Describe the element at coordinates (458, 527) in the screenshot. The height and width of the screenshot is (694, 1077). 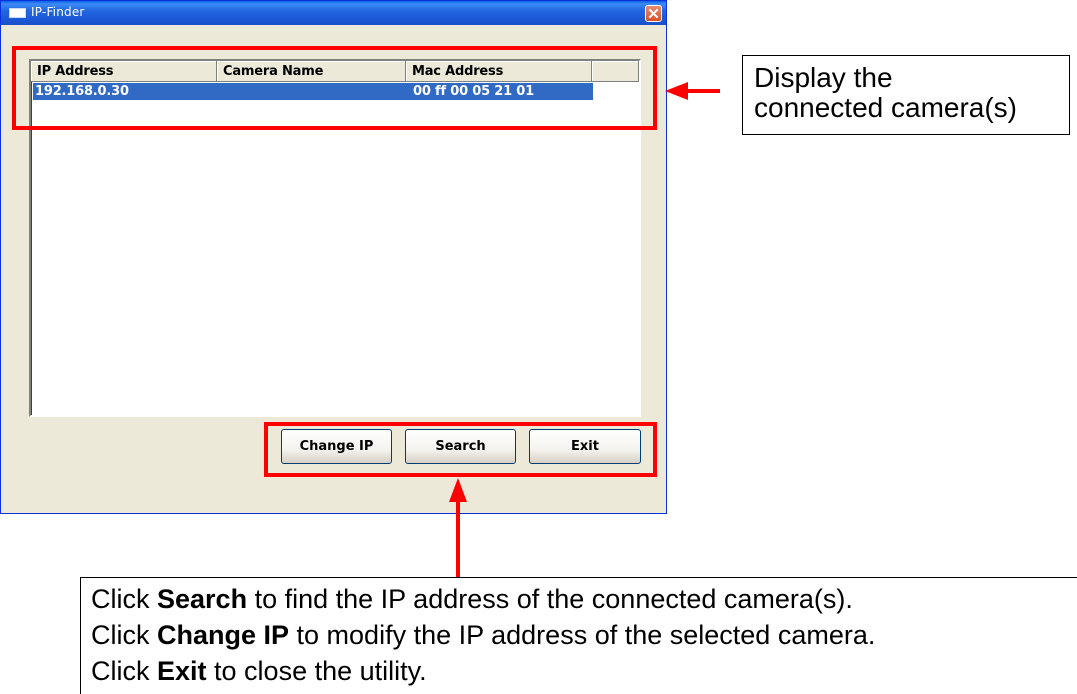
I see `up-arrow-icon` at that location.